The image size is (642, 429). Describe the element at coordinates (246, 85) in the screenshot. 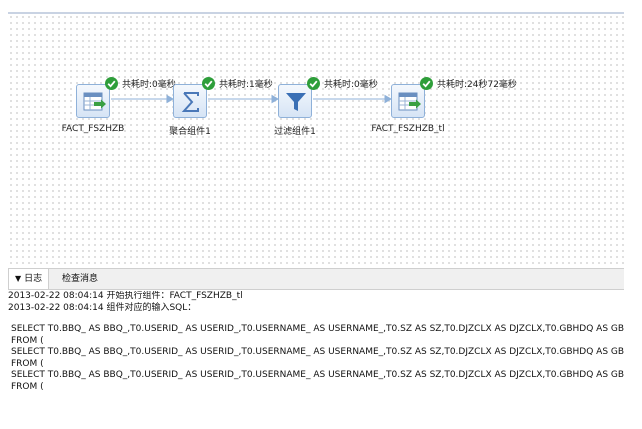

I see `node-duration: 共耗时:1毫秒` at that location.